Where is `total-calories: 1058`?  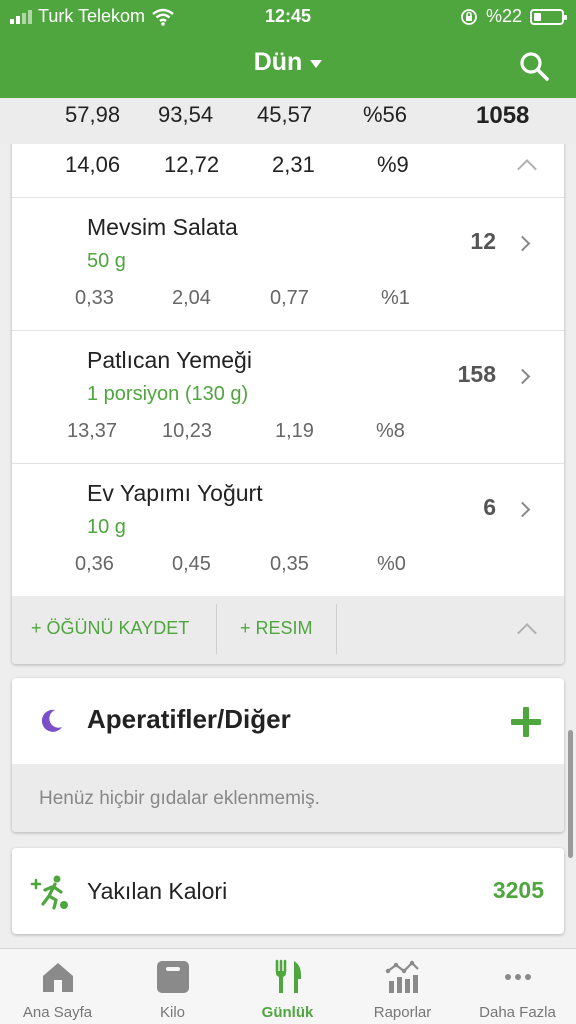
total-calories: 1058 is located at coordinates (503, 115).